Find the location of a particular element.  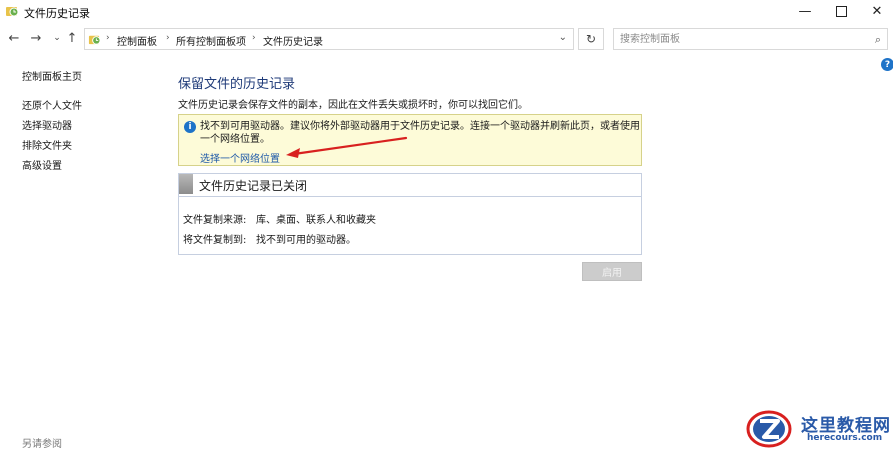

breadcrumb-control-panel: 控制面板 is located at coordinates (137, 40).